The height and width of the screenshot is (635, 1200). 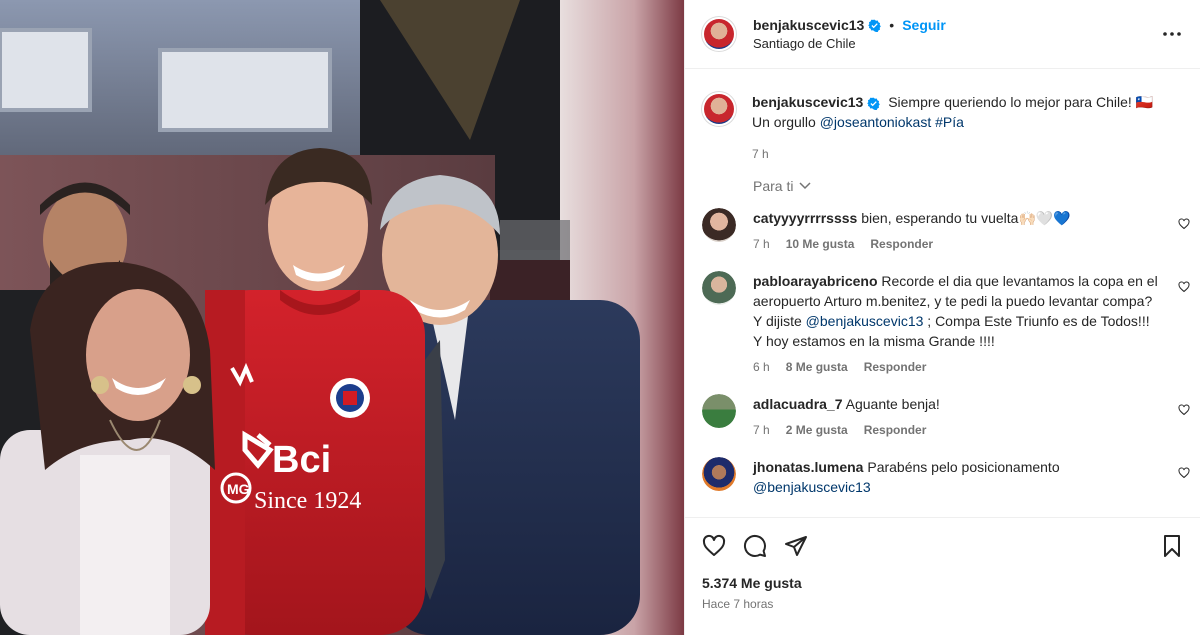 What do you see at coordinates (760, 154) in the screenshot?
I see `caption-time: 7 h` at bounding box center [760, 154].